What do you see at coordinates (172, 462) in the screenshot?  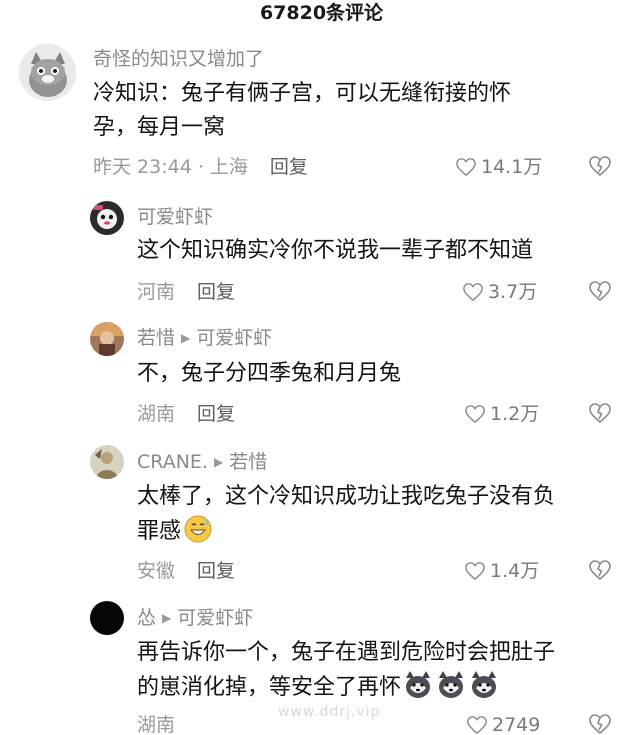 I see `author-name: CRANE.` at bounding box center [172, 462].